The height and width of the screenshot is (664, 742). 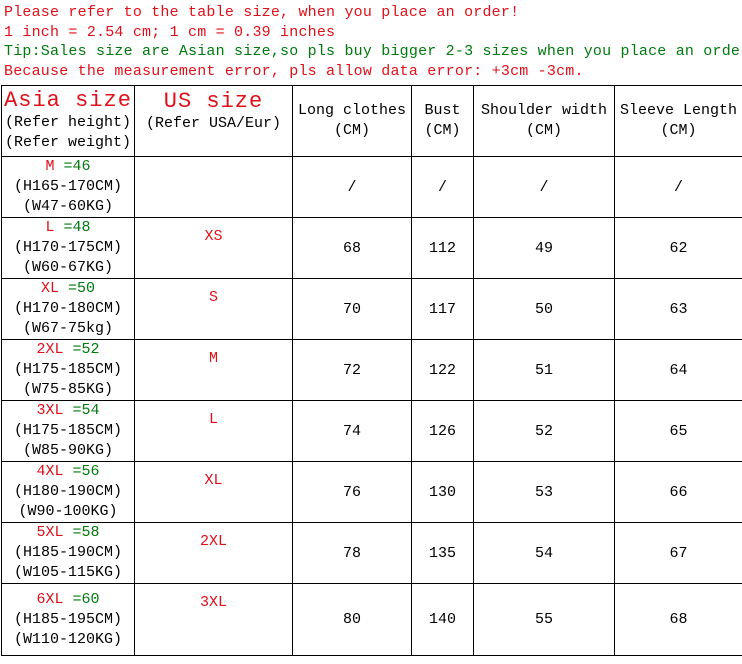 I want to click on asia-size-cell: 2XL =52 (H175-185CM) (W75-85KG), so click(x=68, y=370).